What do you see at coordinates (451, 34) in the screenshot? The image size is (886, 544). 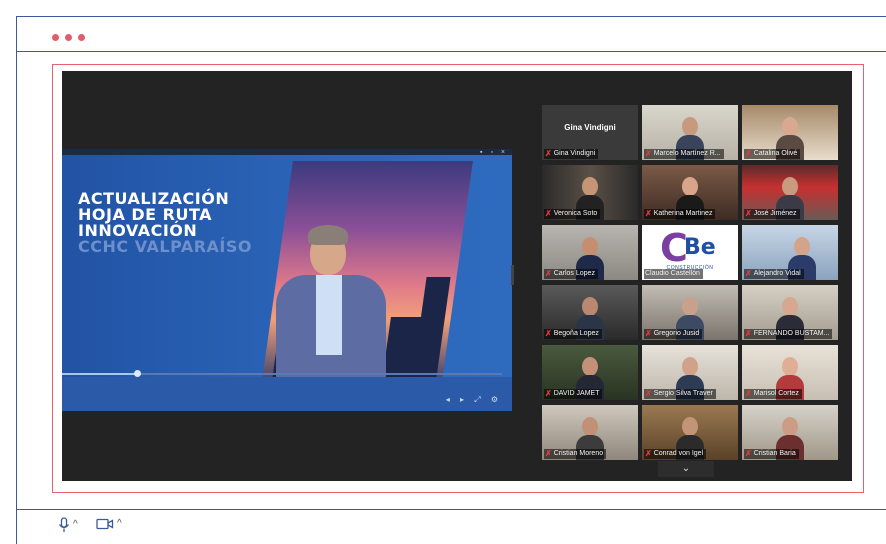 I see `title-bar` at bounding box center [451, 34].